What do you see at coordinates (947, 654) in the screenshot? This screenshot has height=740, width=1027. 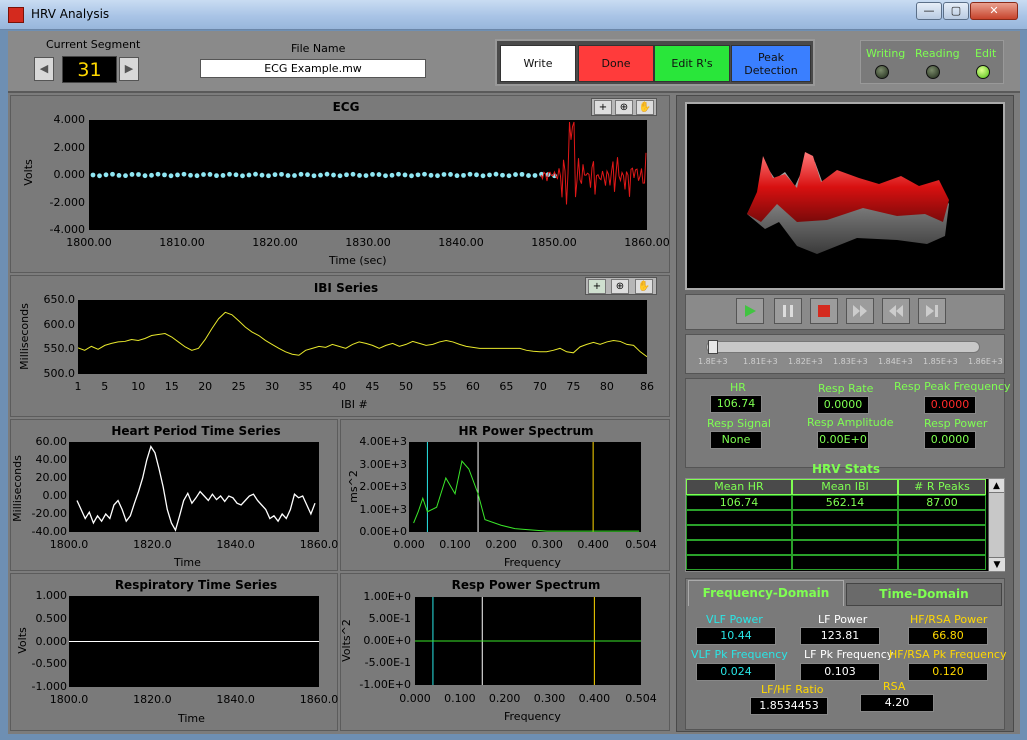 I see `hf-pk-label: HF/RSA Pk Frequency` at bounding box center [947, 654].